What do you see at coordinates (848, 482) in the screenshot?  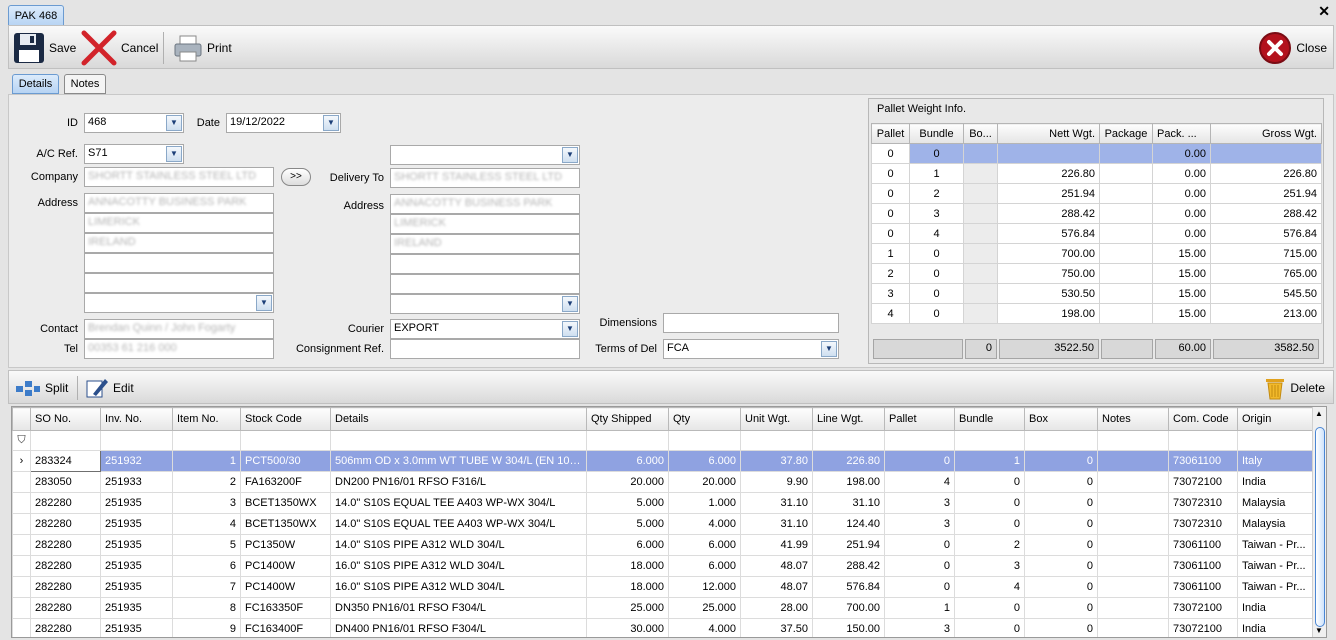 I see `table-cell: 198.00` at bounding box center [848, 482].